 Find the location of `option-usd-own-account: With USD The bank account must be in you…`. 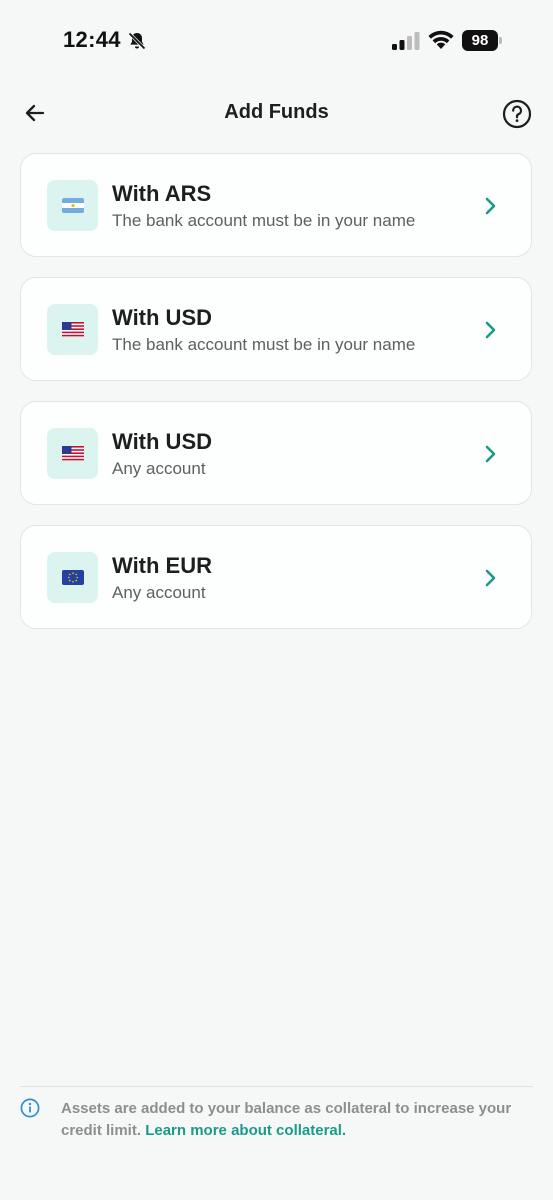

option-usd-own-account: With USD The bank account must be in you… is located at coordinates (276, 329).